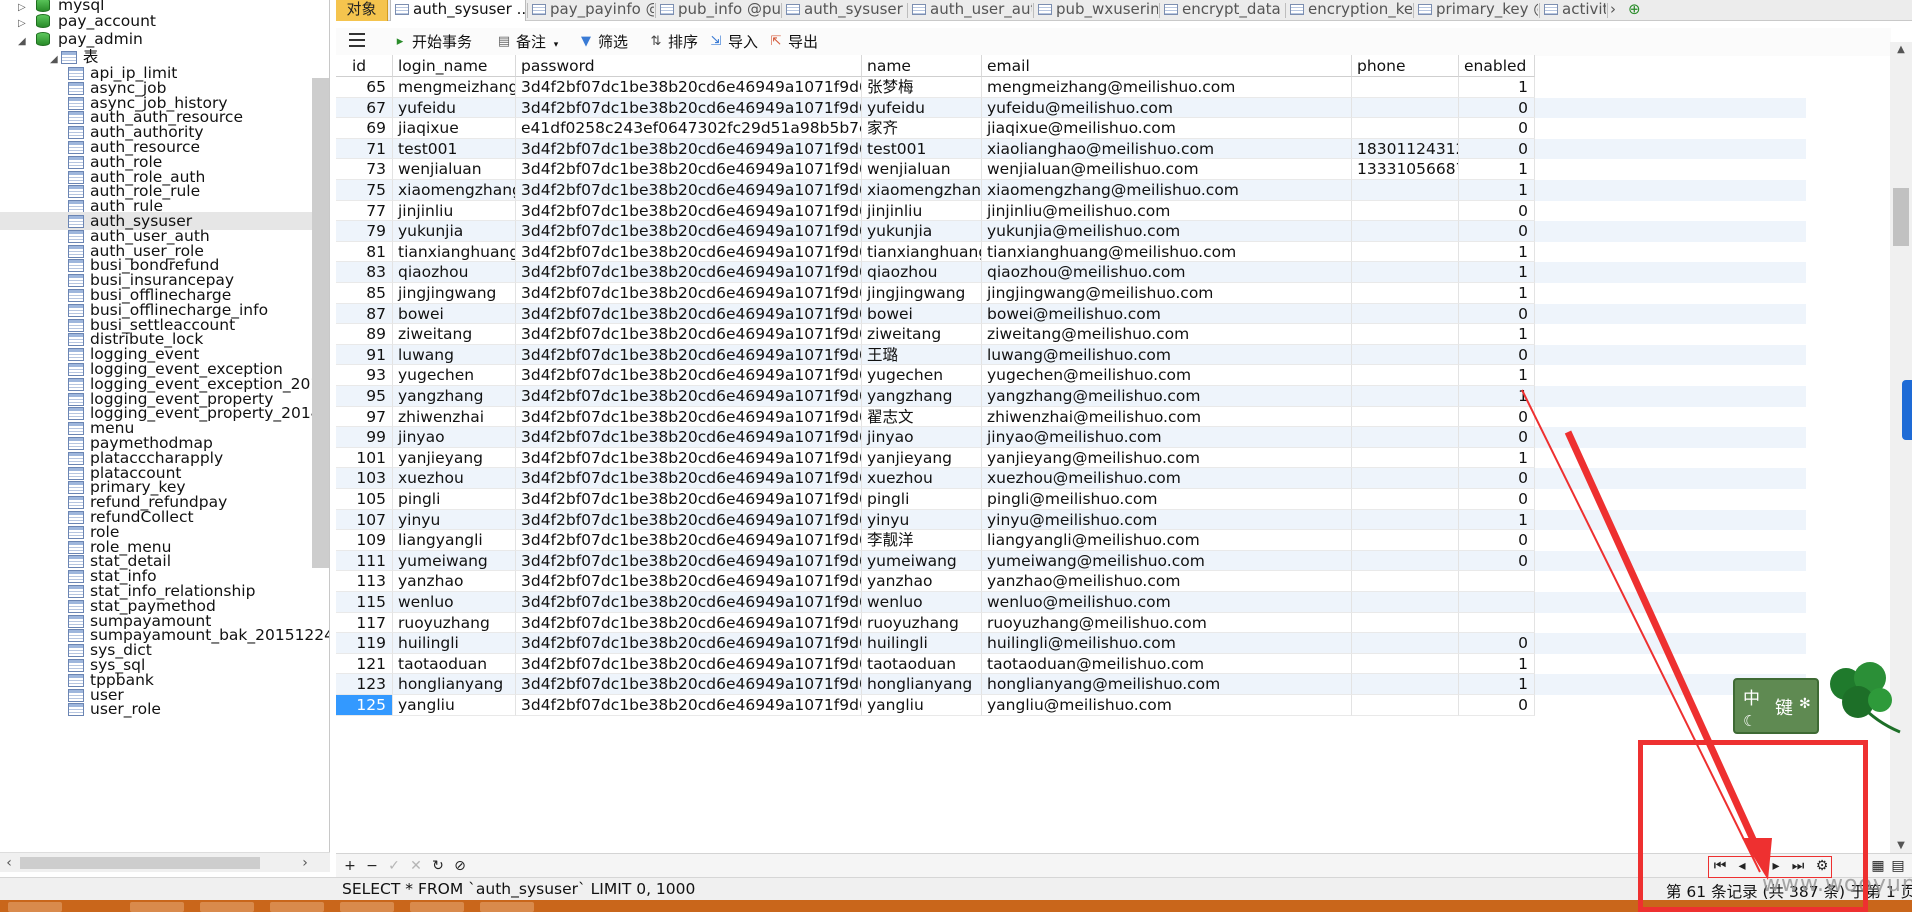  What do you see at coordinates (454, 478) in the screenshot?
I see `cell-login_name: xuezhou` at bounding box center [454, 478].